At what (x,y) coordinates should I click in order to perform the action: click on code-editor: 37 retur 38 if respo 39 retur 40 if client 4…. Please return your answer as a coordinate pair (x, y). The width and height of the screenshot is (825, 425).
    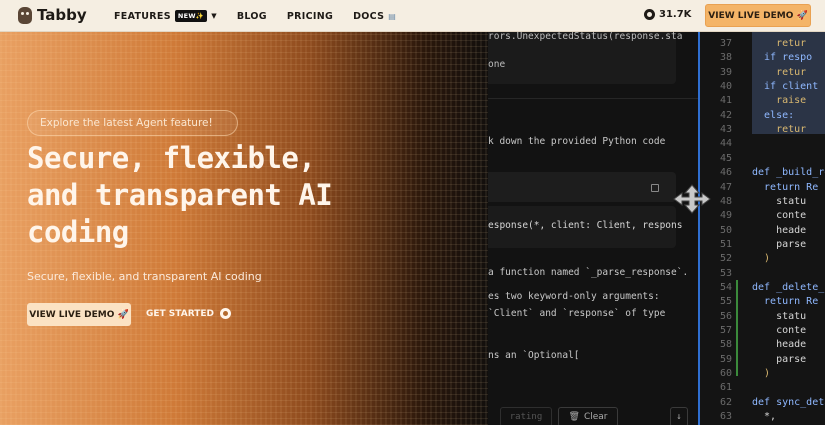
    Looking at the image, I should click on (762, 228).